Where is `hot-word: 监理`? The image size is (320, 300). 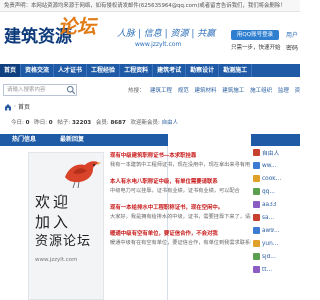
hot-word: 监理 is located at coordinates (283, 91).